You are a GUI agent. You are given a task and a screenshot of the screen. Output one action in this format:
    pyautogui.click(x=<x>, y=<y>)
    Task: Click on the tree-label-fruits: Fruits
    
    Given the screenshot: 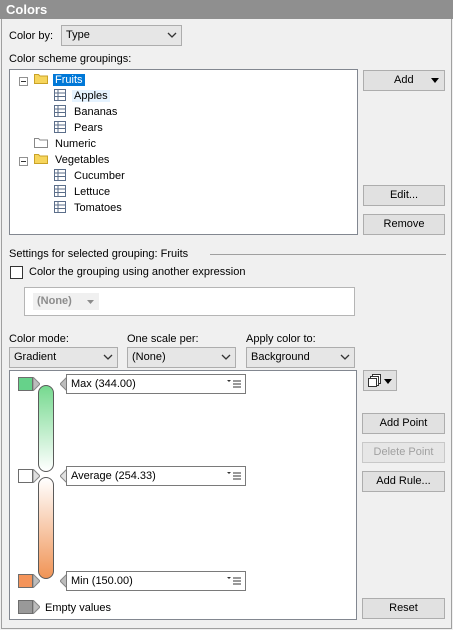 What is the action you would take?
    pyautogui.click(x=69, y=80)
    